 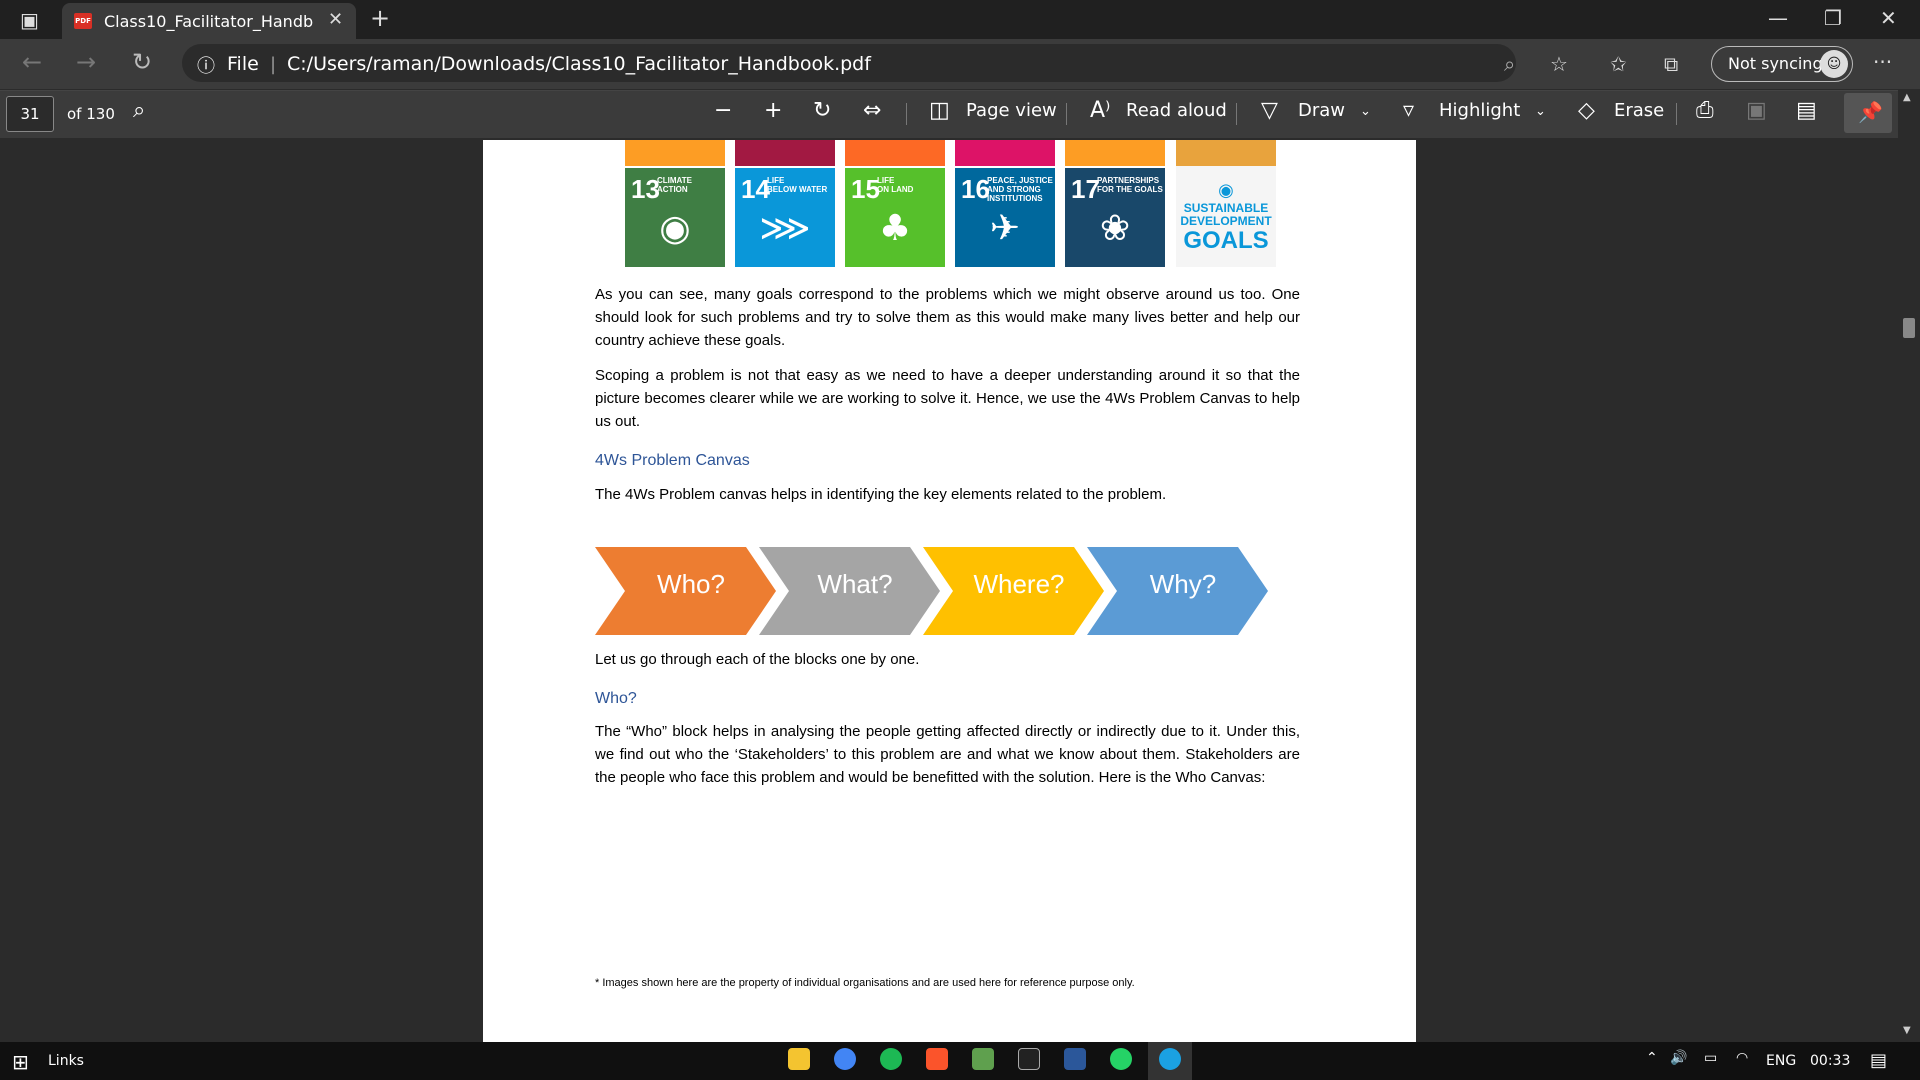 I want to click on address-prefix: File, so click(x=243, y=64).